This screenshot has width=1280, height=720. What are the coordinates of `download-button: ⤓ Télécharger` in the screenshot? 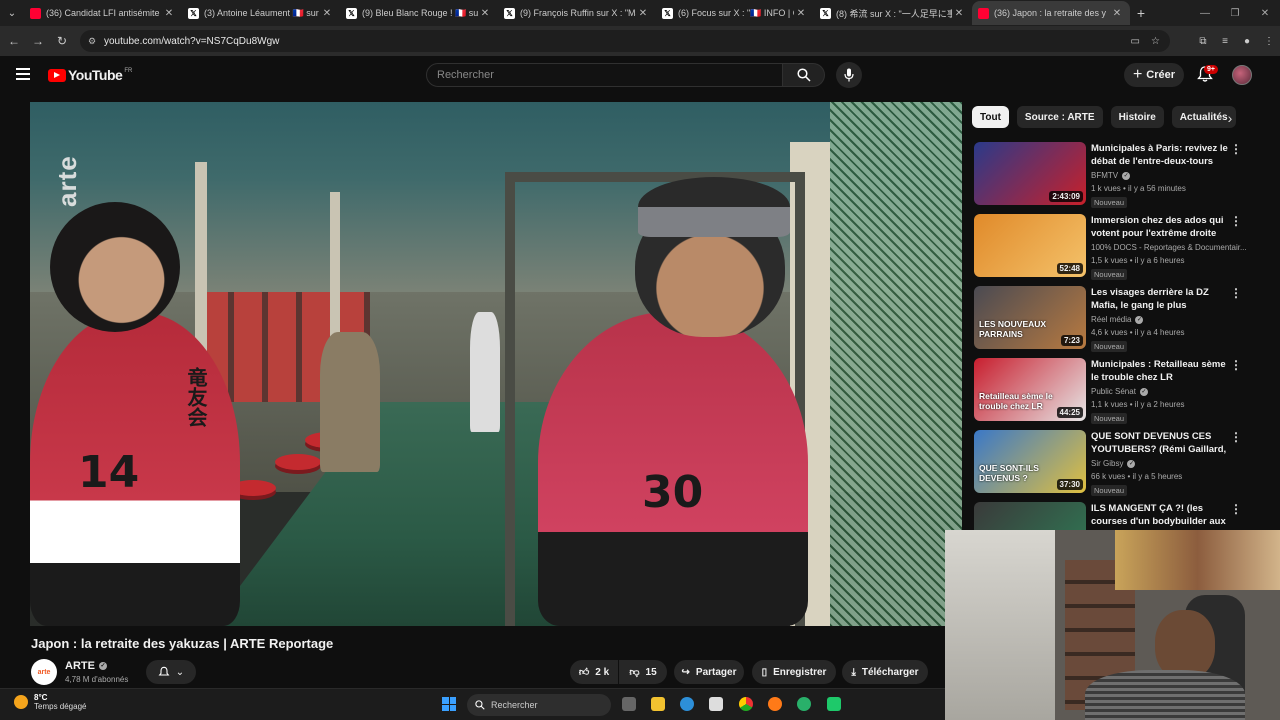 It's located at (885, 672).